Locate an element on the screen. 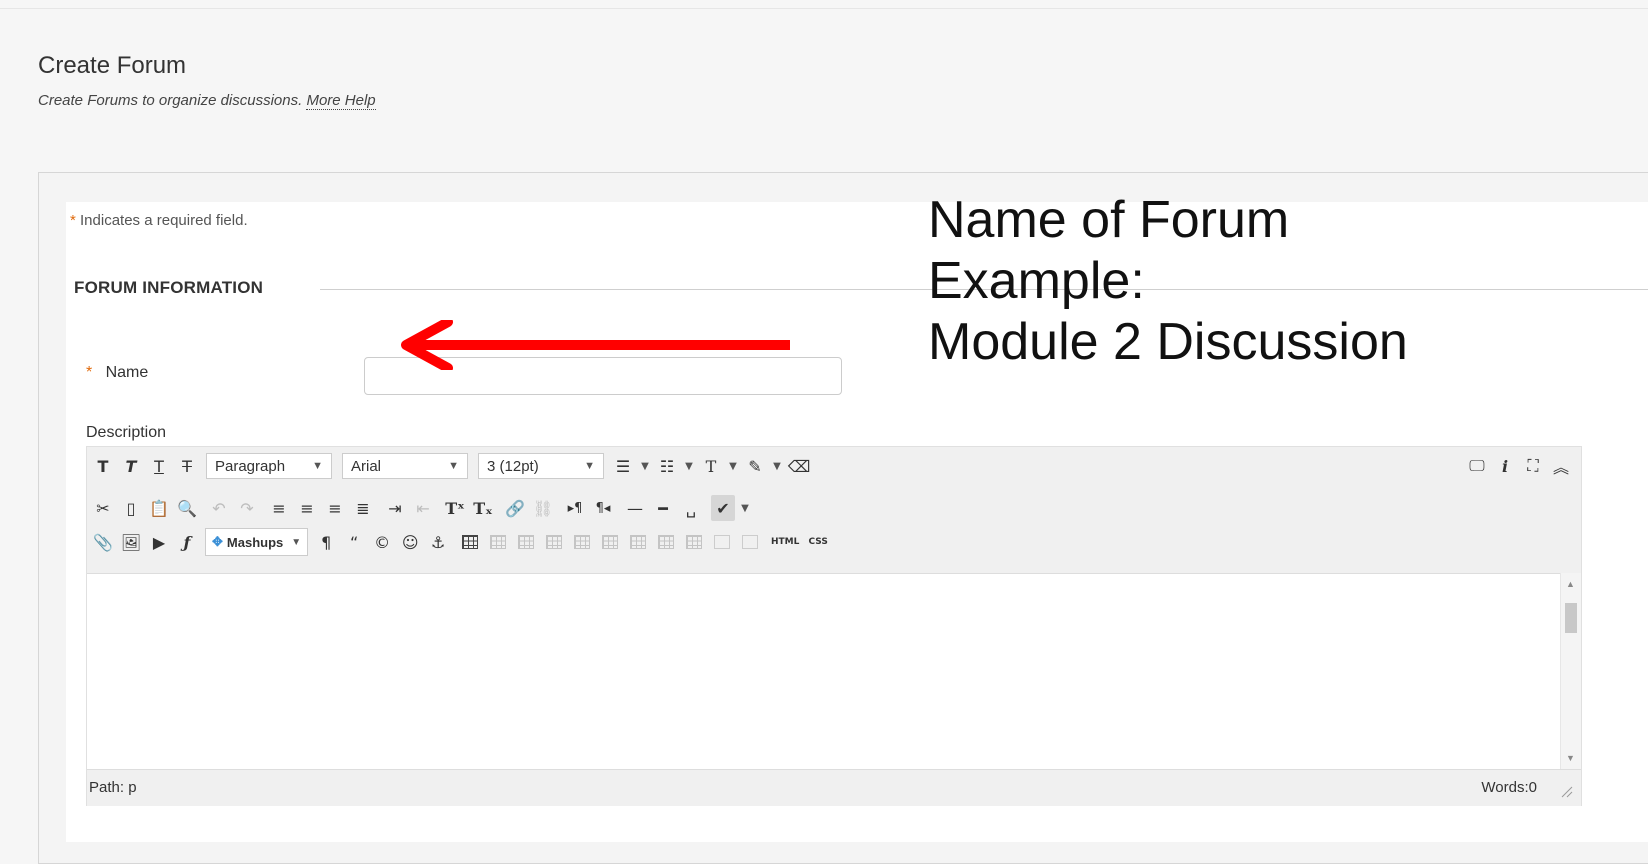 The height and width of the screenshot is (864, 1648). insert-table-icon is located at coordinates (470, 542).